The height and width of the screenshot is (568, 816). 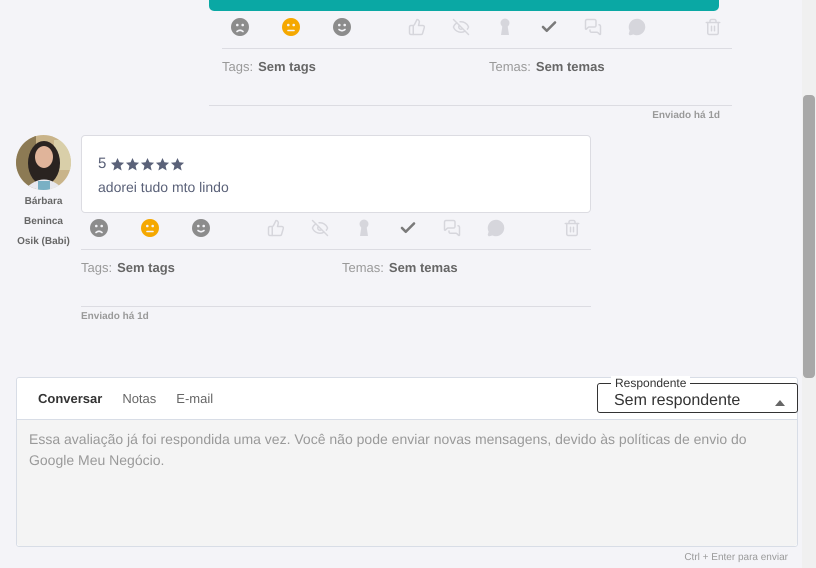 What do you see at coordinates (70, 398) in the screenshot?
I see `composer-tab: Conversar` at bounding box center [70, 398].